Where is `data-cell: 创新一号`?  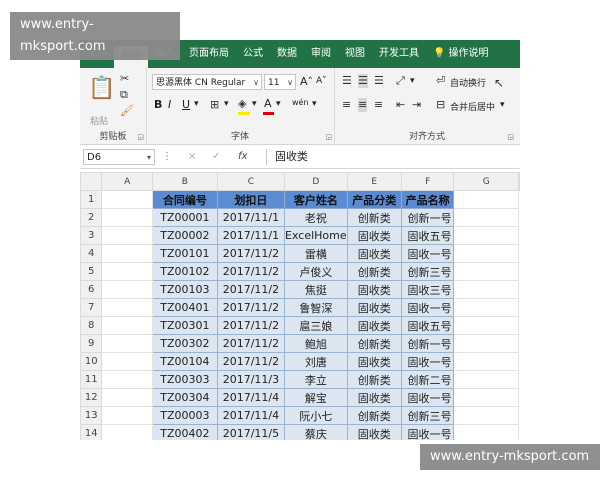 data-cell: 创新一号 is located at coordinates (427, 217).